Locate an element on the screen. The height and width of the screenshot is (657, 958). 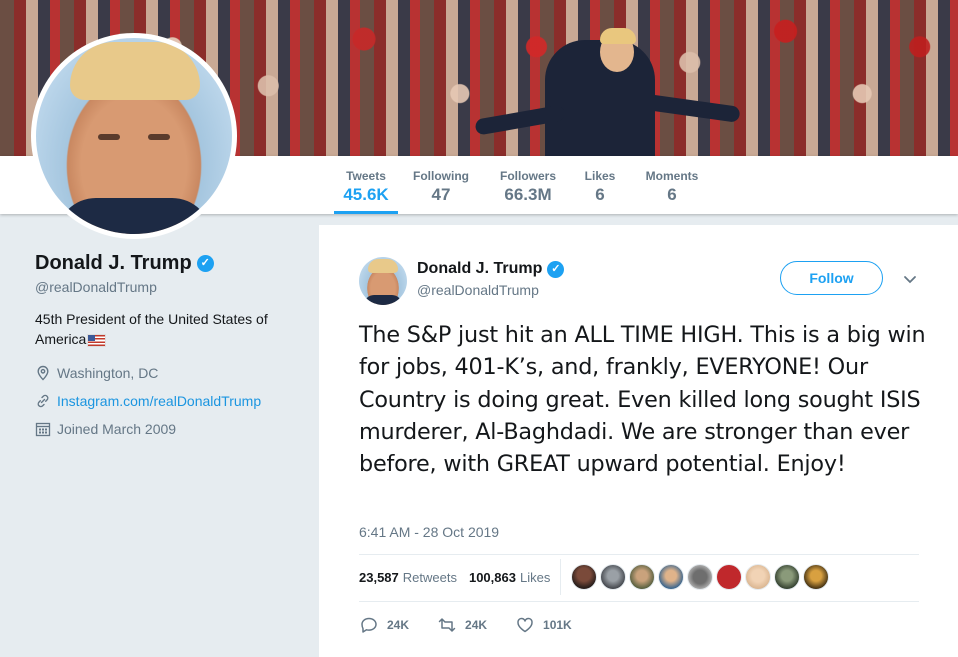
profile-handle: @realDonaldTrump is located at coordinates (165, 287).